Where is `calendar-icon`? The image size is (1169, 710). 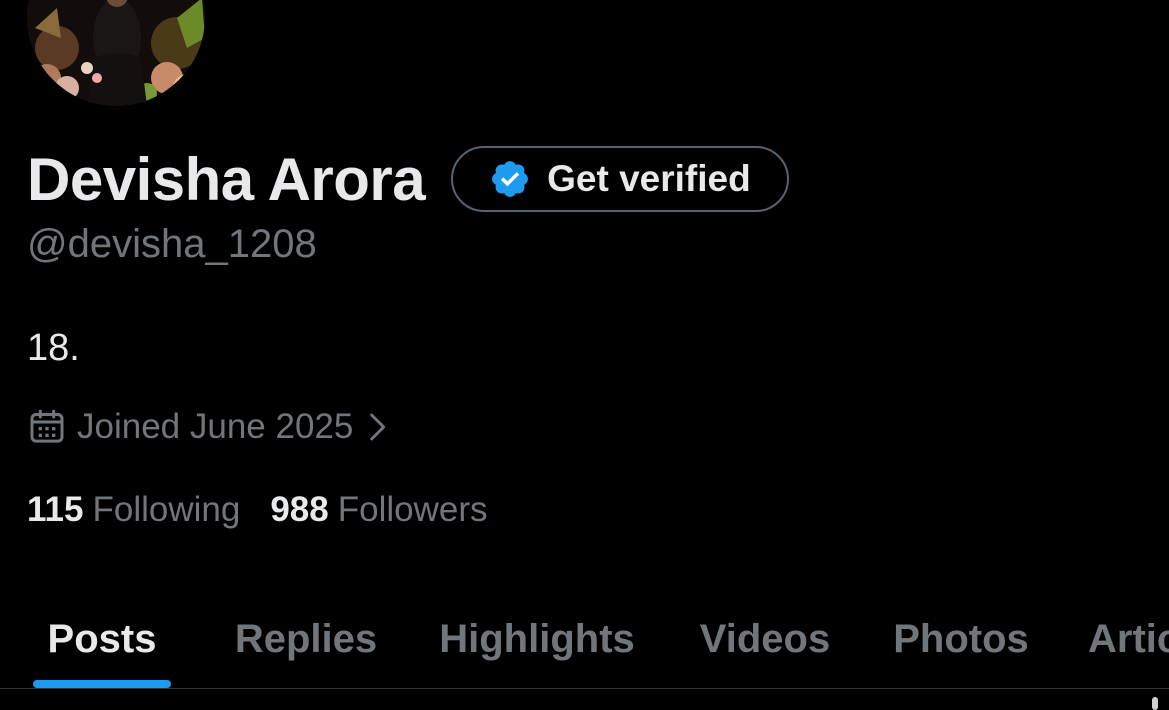
calendar-icon is located at coordinates (47, 426).